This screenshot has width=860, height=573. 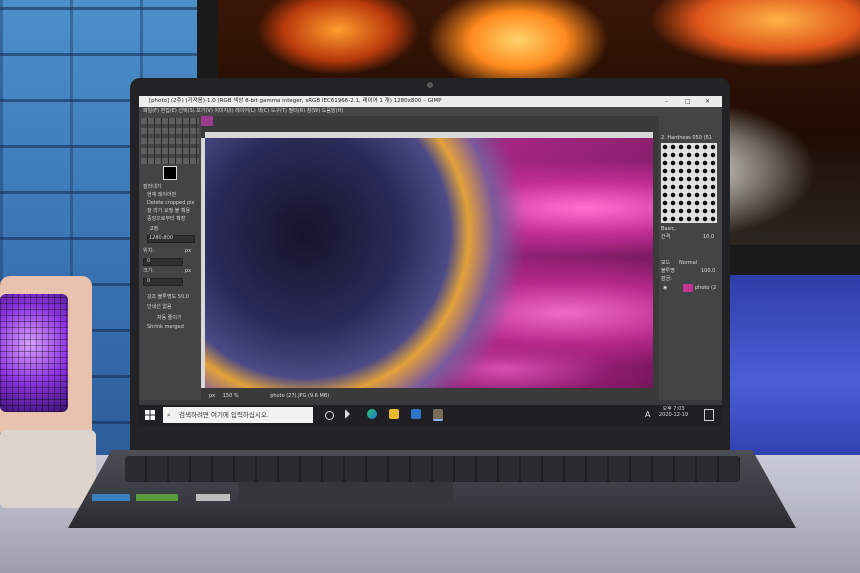 What do you see at coordinates (372, 414) in the screenshot?
I see `edge-icon` at bounding box center [372, 414].